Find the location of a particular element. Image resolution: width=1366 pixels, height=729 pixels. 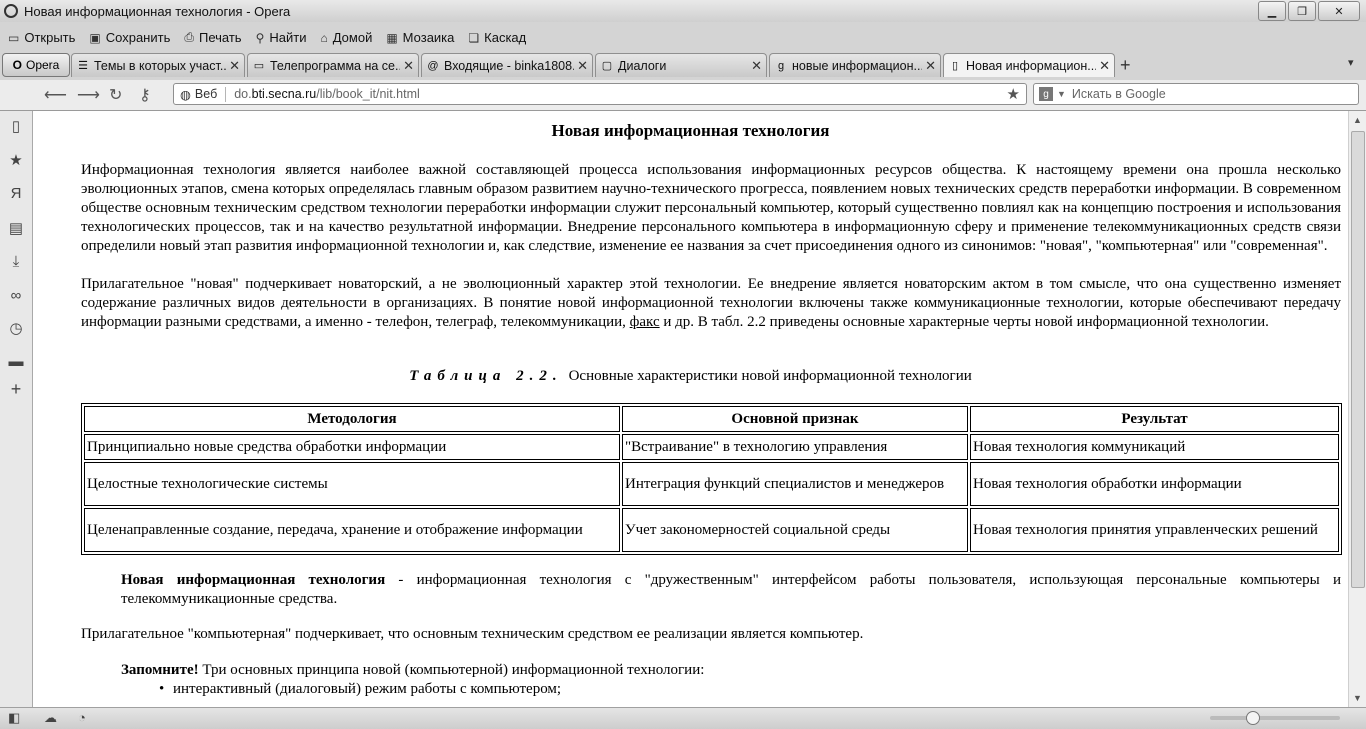

remember-label: Запомните! is located at coordinates (160, 670).